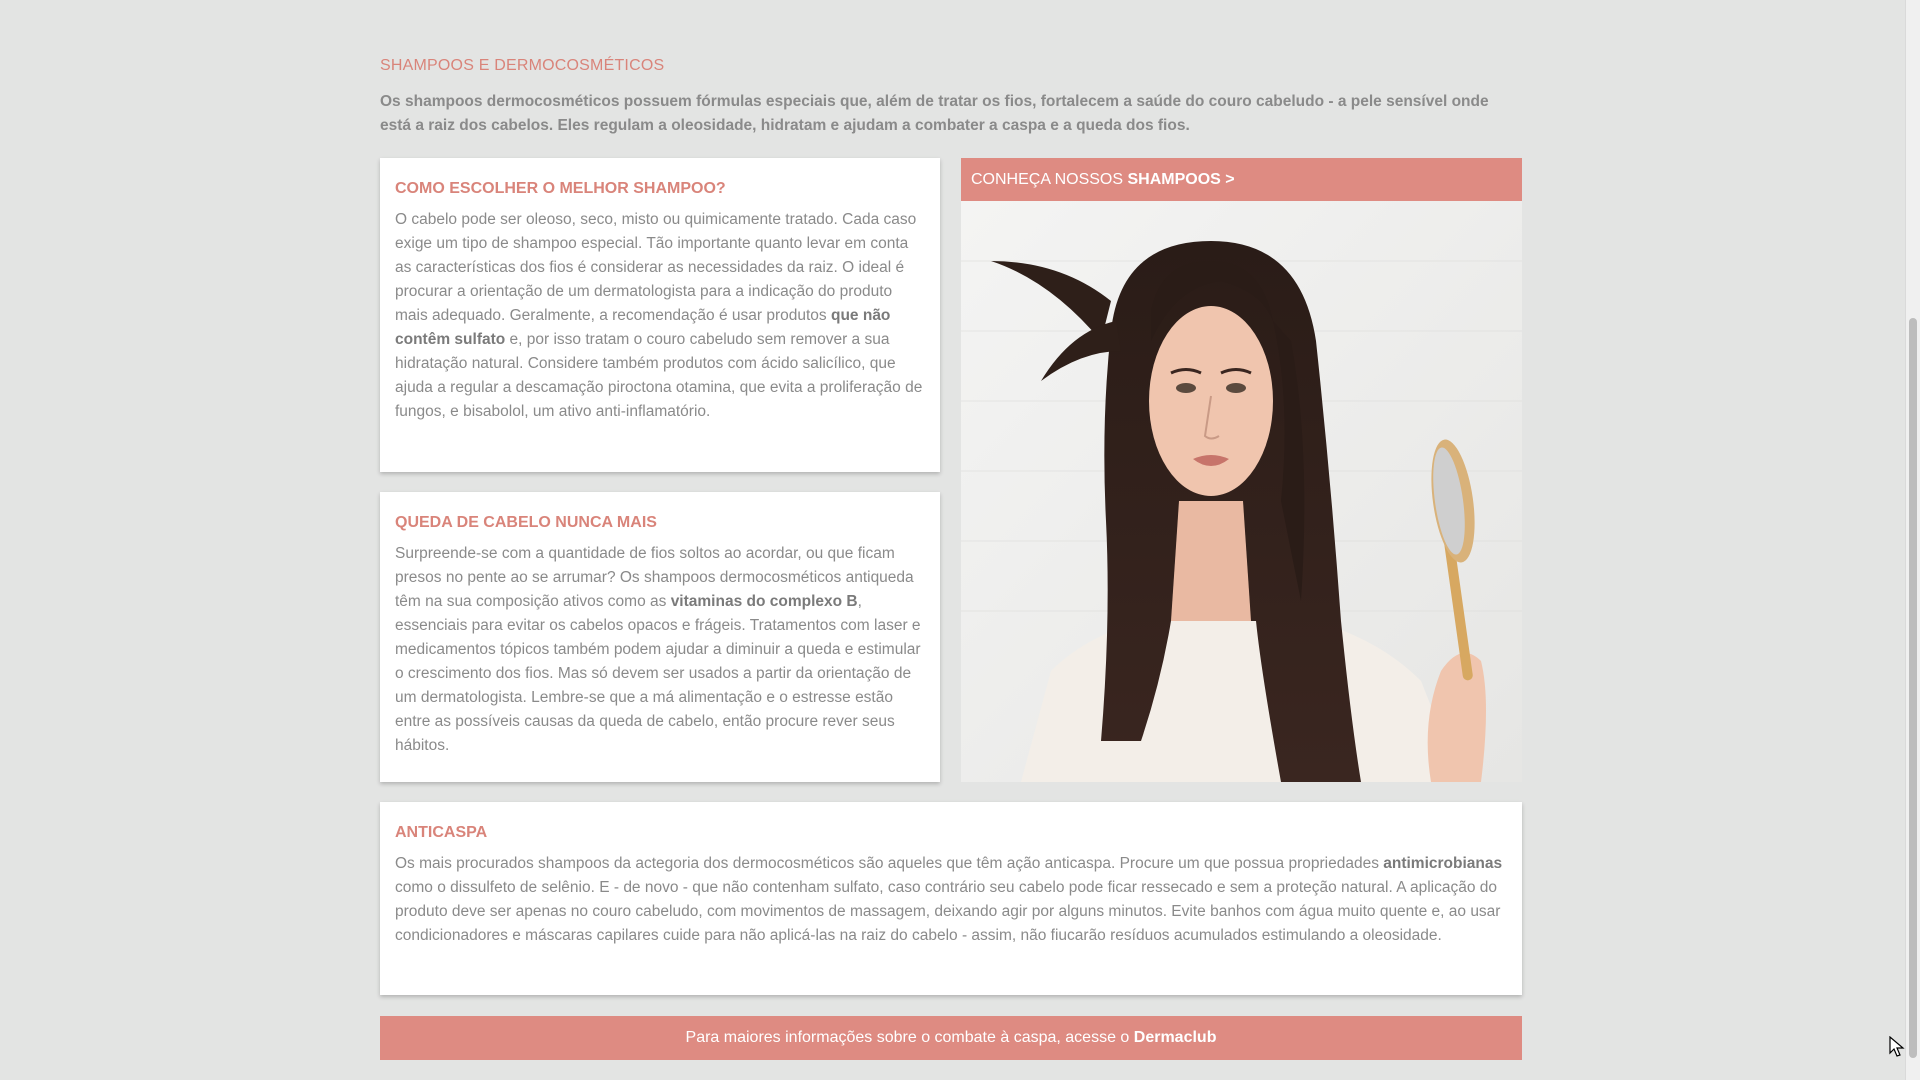 The image size is (1920, 1080). I want to click on card-title: COMO ESCOLHER O MELHOR SHAMPOO?, so click(560, 188).